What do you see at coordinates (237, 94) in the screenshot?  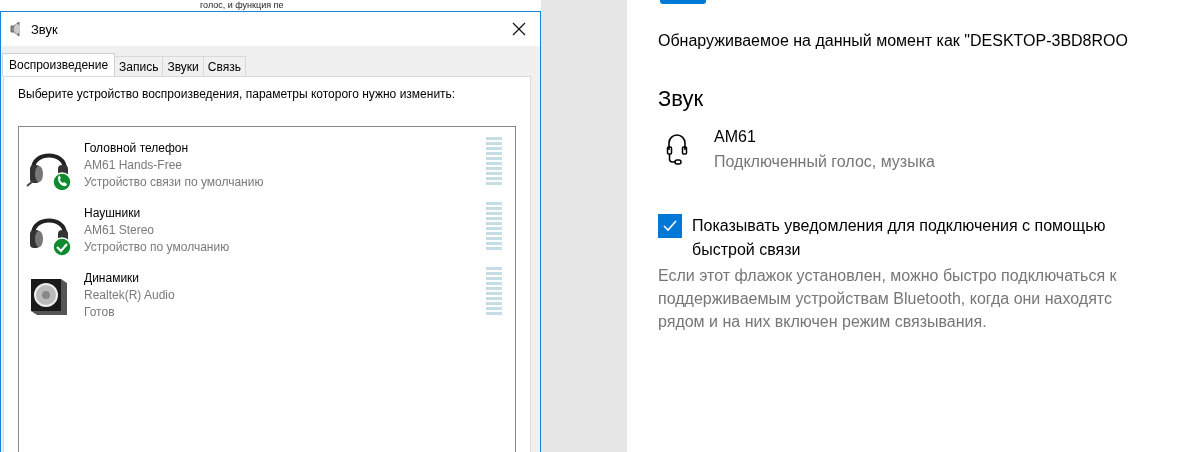 I see `instruction-text: Выберите устройство воспроизведения, параметры которого нужно изменить:` at bounding box center [237, 94].